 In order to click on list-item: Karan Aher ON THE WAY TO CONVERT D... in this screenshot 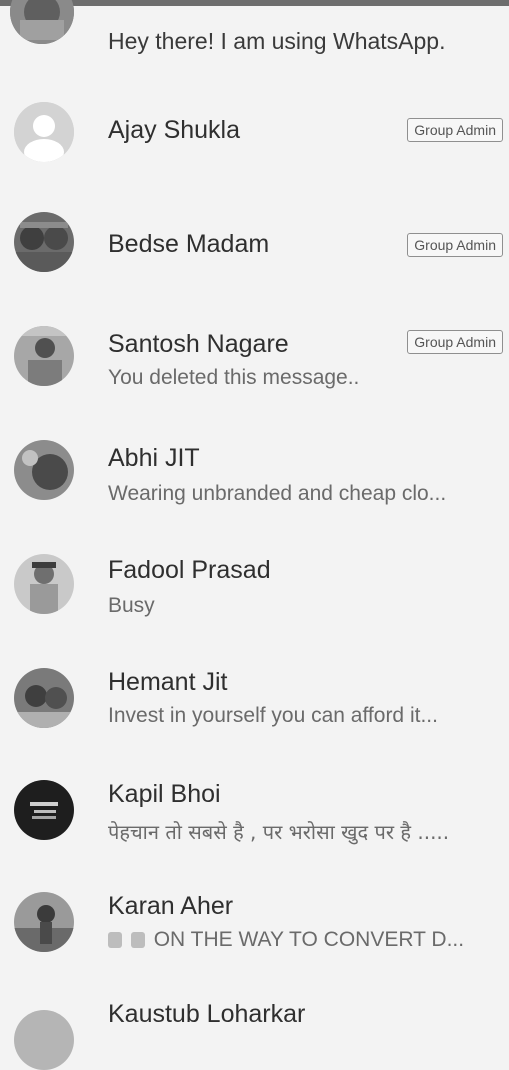, I will do `click(254, 945)`.